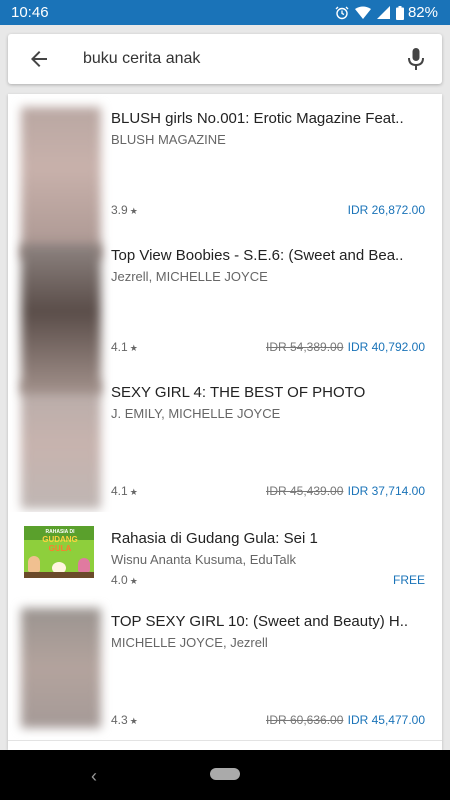  I want to click on search-bar: buku cerita anak, so click(225, 59).